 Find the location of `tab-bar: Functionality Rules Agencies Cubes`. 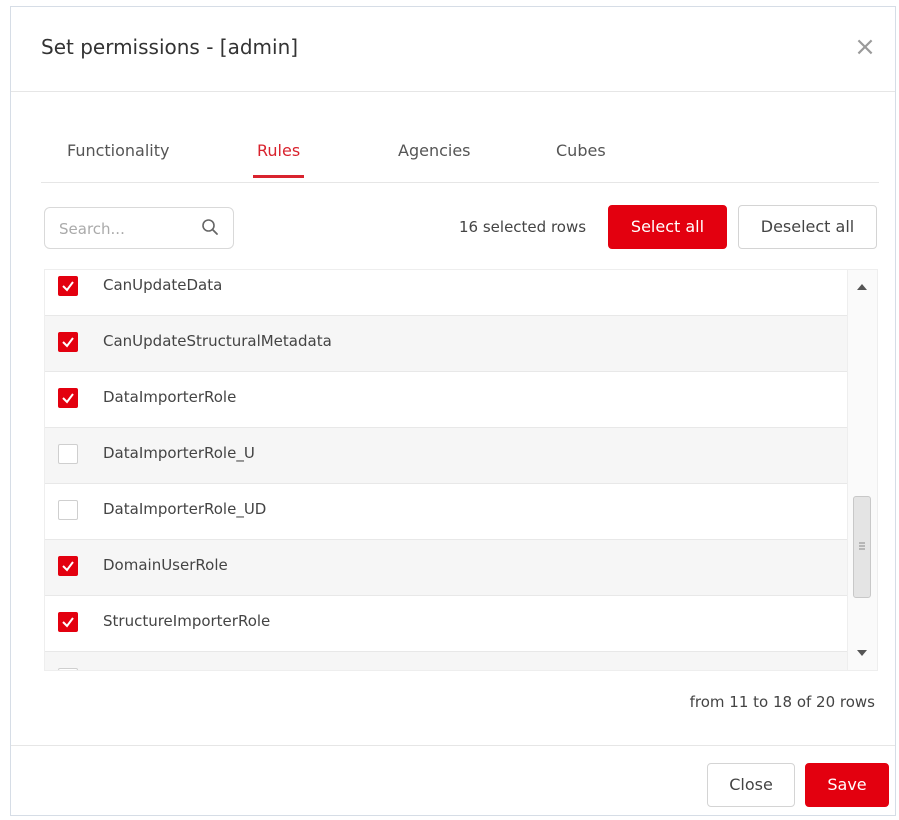

tab-bar: Functionality Rules Agencies Cubes is located at coordinates (460, 155).